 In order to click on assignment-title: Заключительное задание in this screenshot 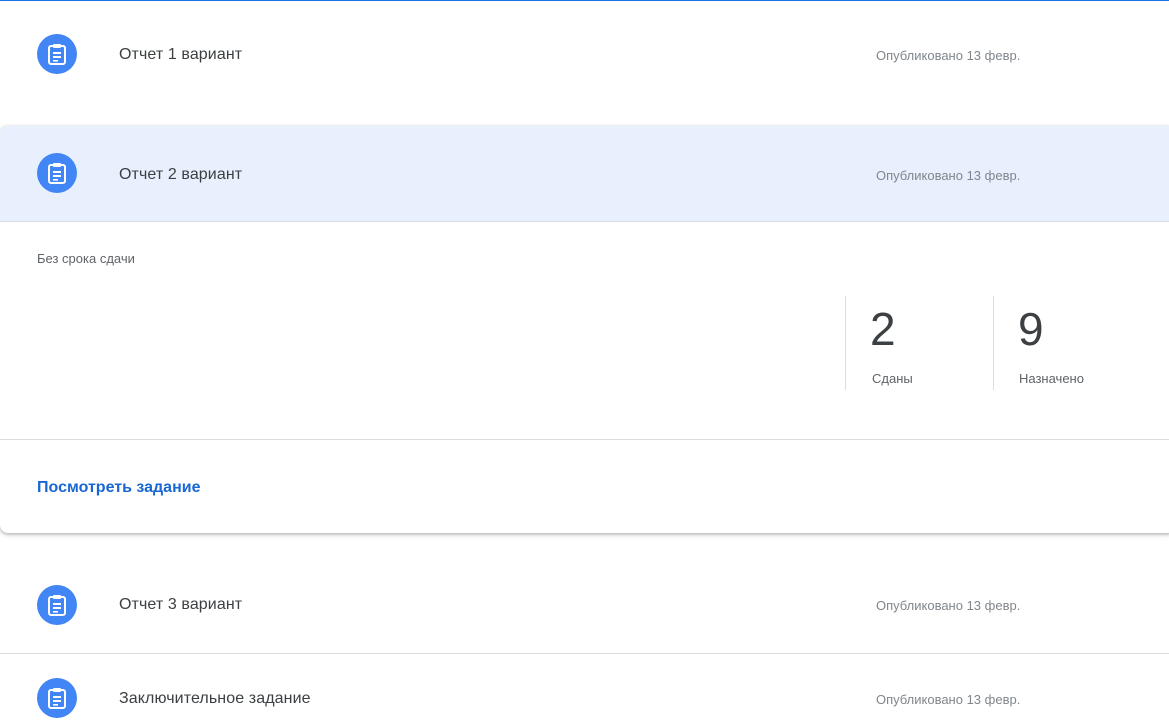, I will do `click(215, 698)`.